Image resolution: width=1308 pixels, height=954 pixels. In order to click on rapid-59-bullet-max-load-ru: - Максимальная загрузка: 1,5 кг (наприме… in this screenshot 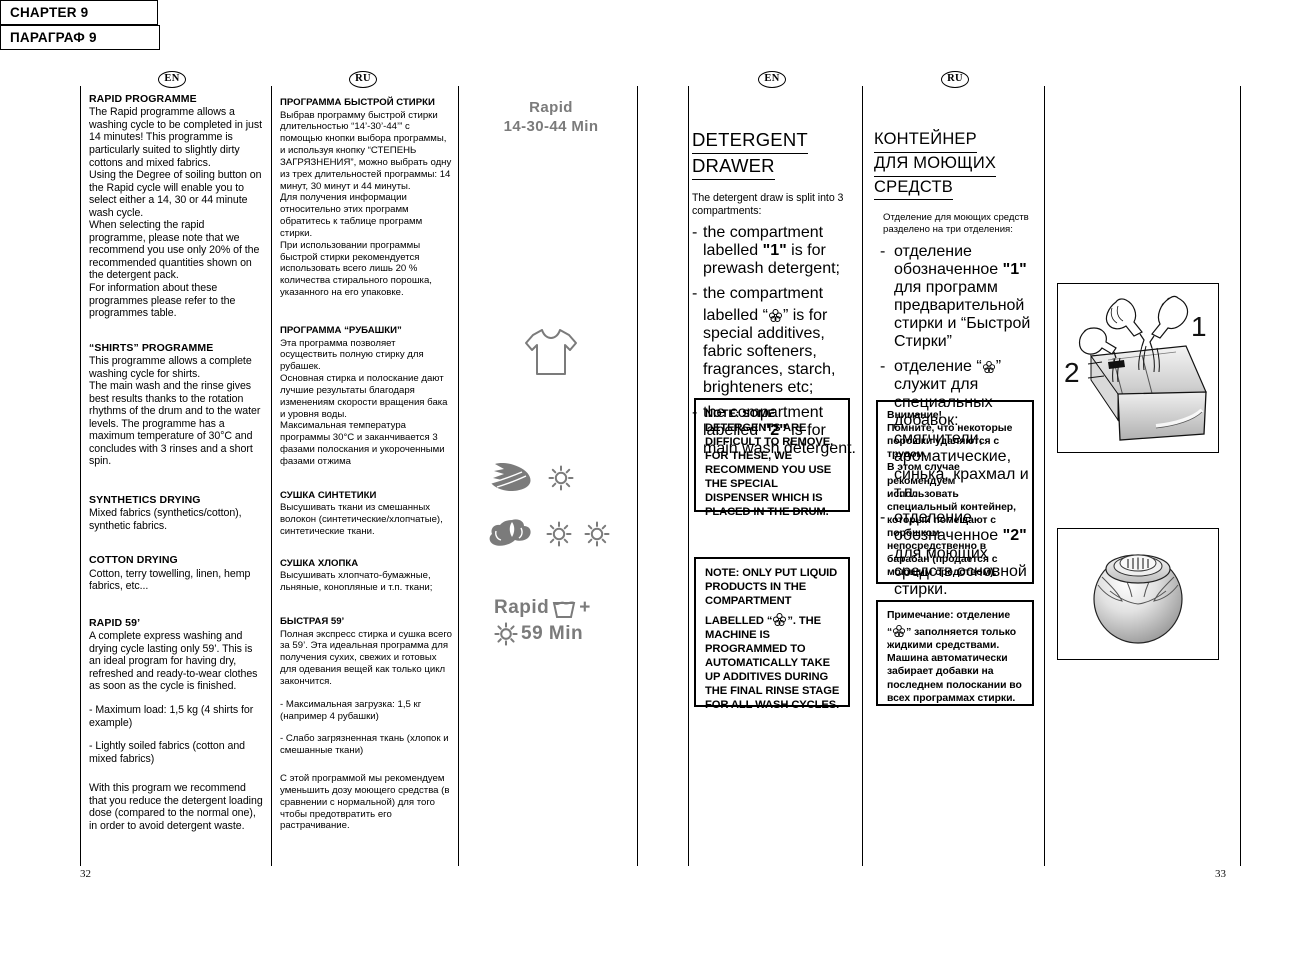, I will do `click(351, 710)`.